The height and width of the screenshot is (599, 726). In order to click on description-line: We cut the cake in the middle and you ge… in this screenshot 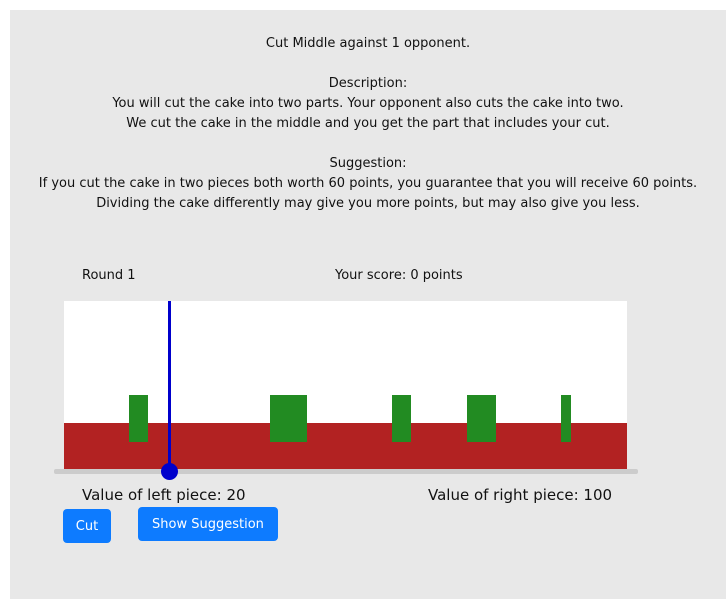, I will do `click(368, 123)`.